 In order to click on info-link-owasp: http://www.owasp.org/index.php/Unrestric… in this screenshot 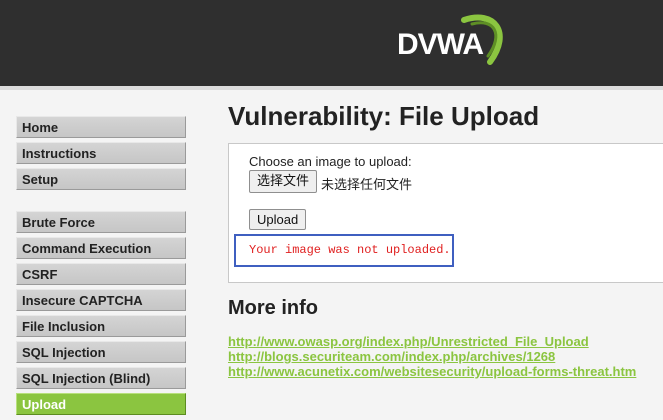, I will do `click(408, 341)`.